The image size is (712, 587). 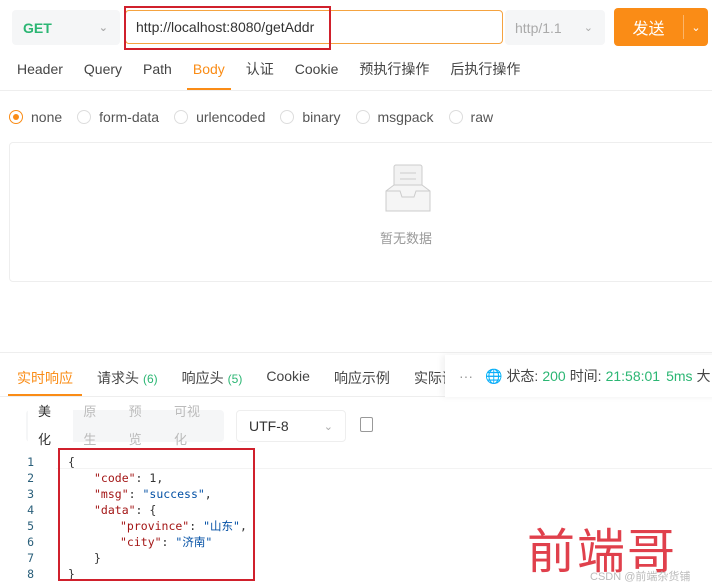 I want to click on radio-raw: raw, so click(x=471, y=117).